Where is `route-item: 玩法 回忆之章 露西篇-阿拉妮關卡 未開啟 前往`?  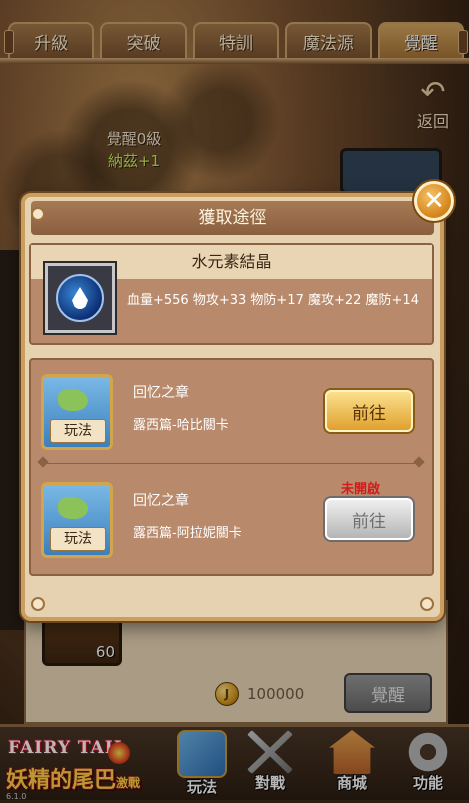
route-item: 玩法 回忆之章 露西篇-阿拉妮關卡 未開啟 前往 is located at coordinates (231, 524).